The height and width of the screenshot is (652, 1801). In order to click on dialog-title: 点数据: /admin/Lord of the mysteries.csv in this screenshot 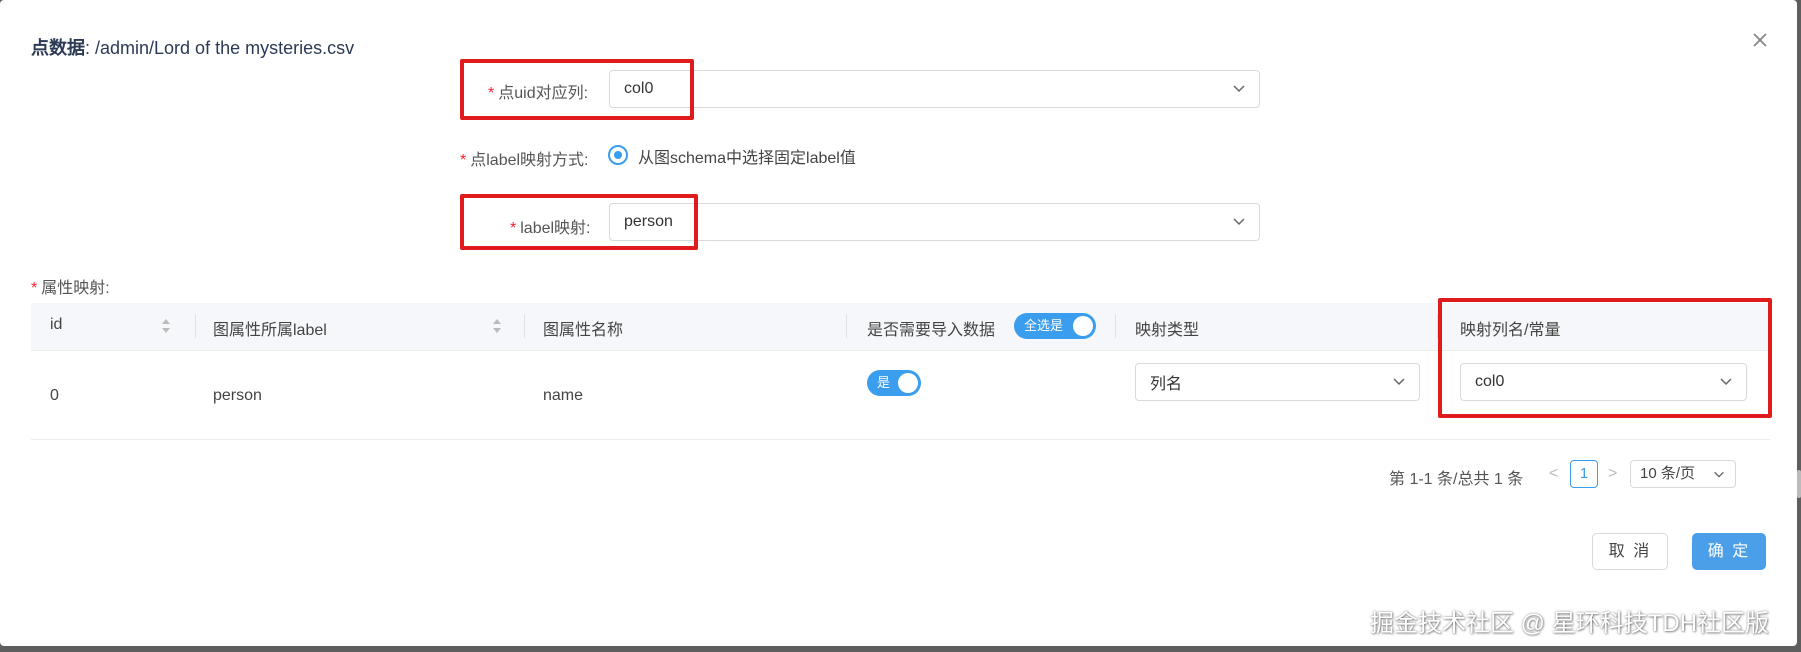, I will do `click(193, 48)`.